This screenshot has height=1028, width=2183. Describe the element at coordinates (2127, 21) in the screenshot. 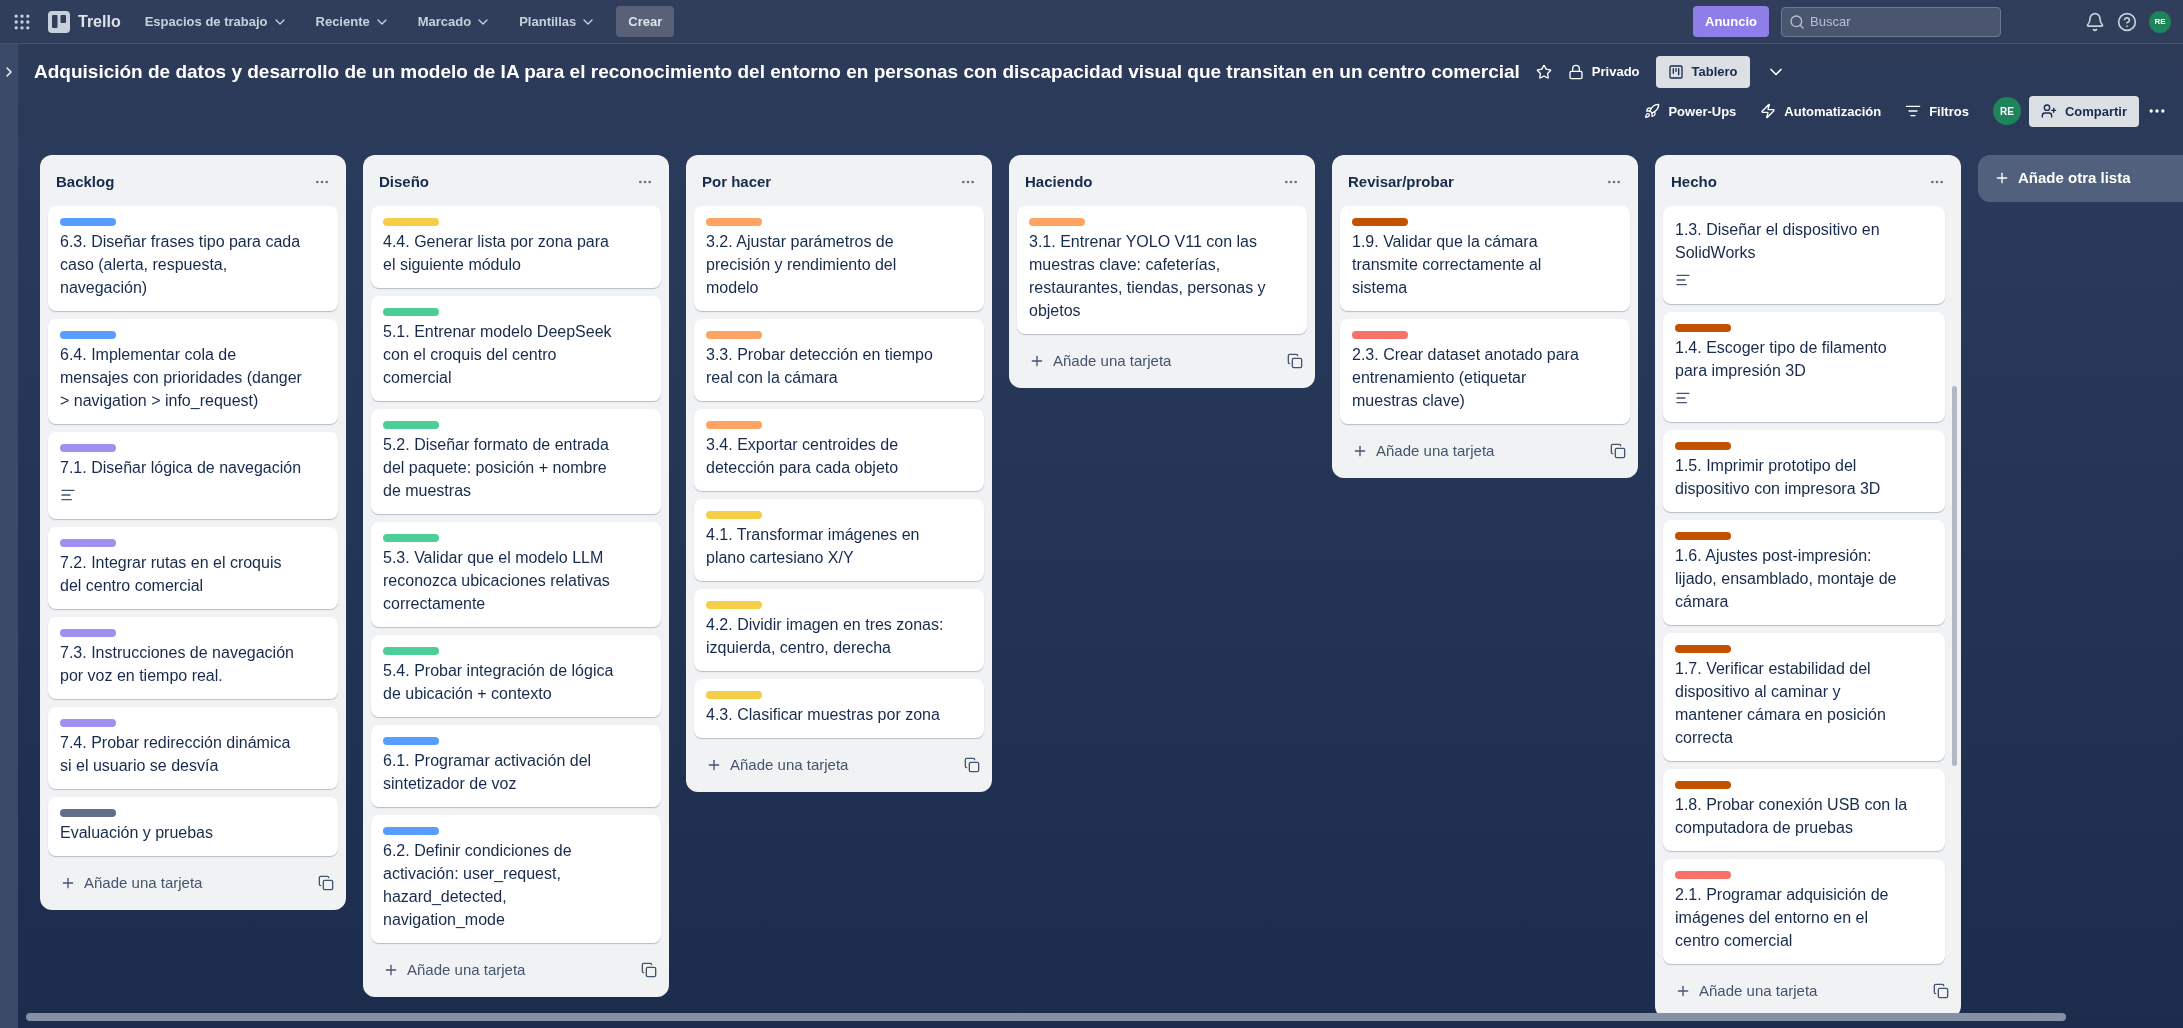

I see `help-icon` at that location.